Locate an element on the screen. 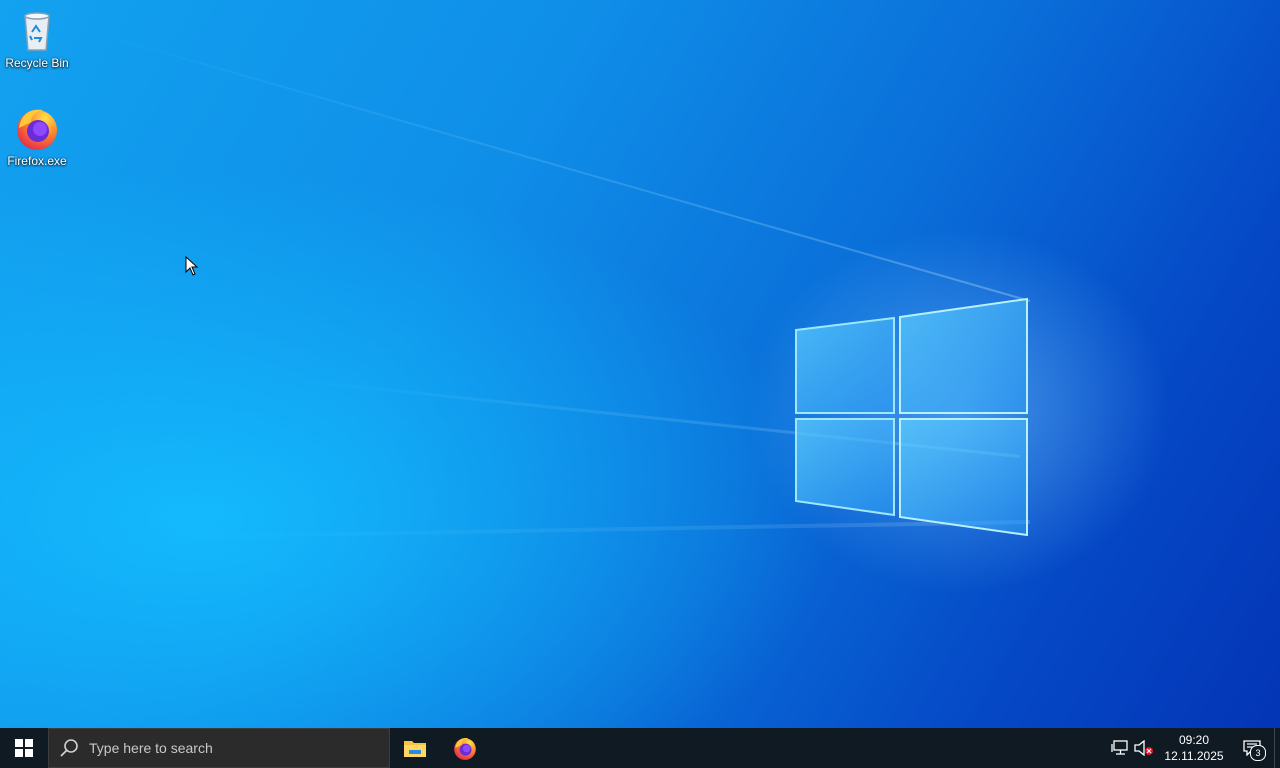  file-explorer-icon is located at coordinates (415, 749).